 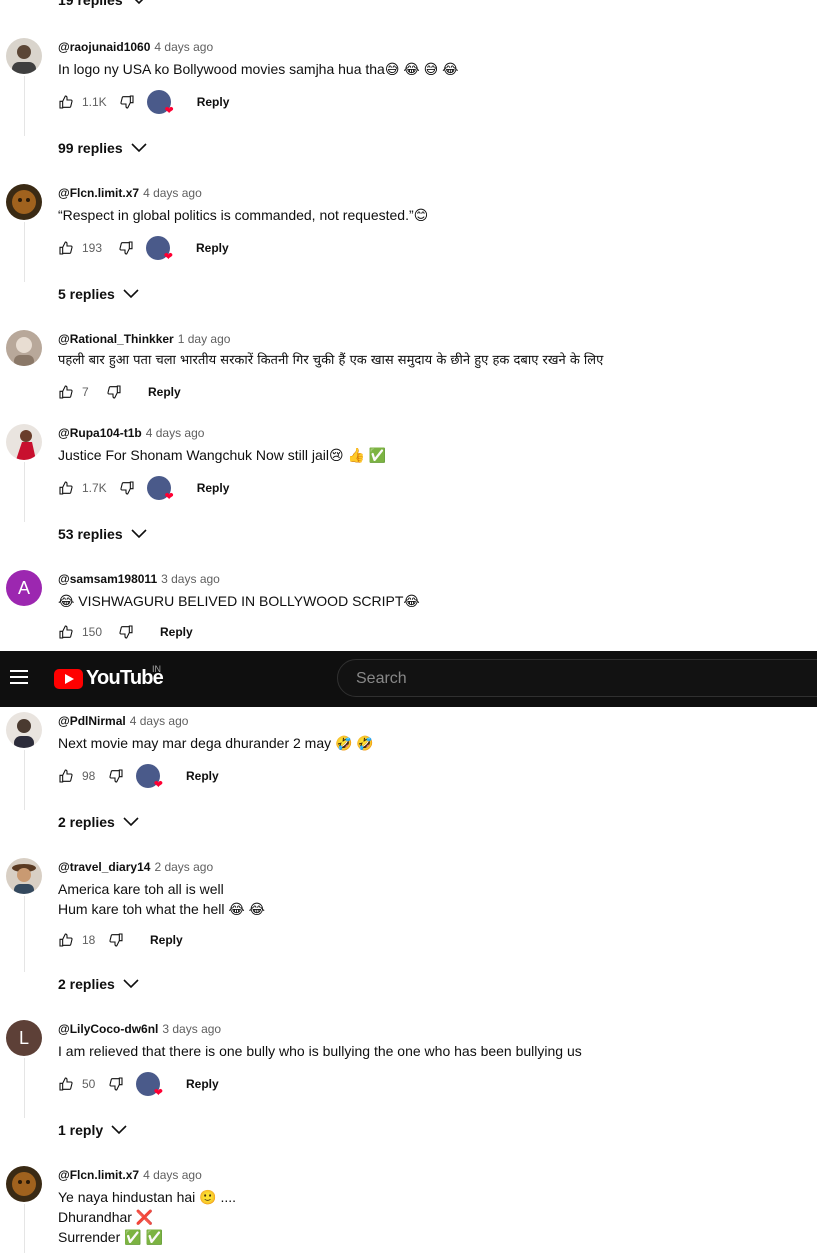 What do you see at coordinates (86, 984) in the screenshot?
I see `replies-label: 2 replies` at bounding box center [86, 984].